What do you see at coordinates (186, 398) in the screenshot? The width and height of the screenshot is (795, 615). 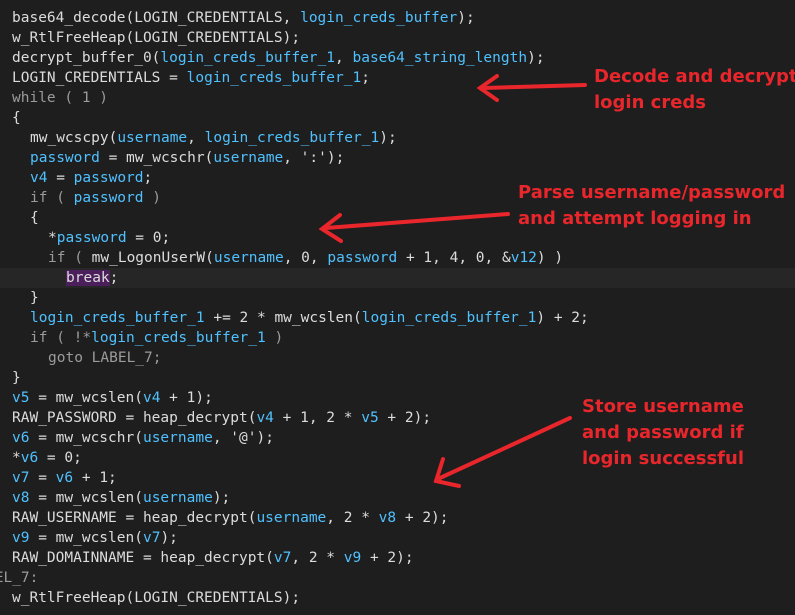 I see `code-token: + 1);` at bounding box center [186, 398].